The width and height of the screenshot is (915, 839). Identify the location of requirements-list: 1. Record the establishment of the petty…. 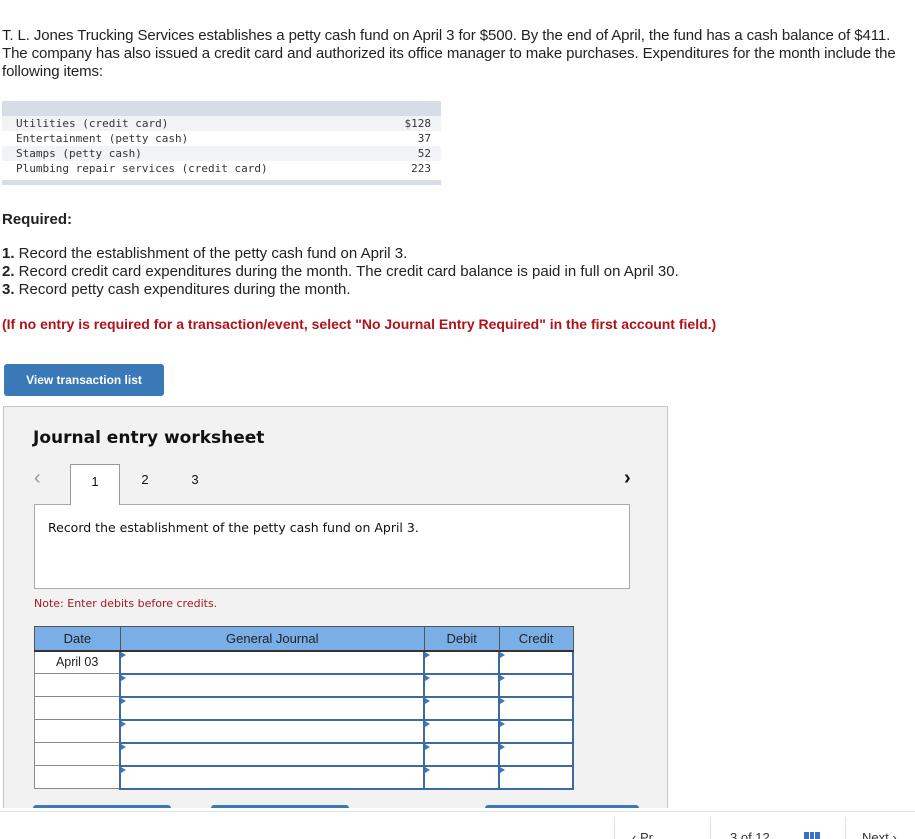
(340, 272).